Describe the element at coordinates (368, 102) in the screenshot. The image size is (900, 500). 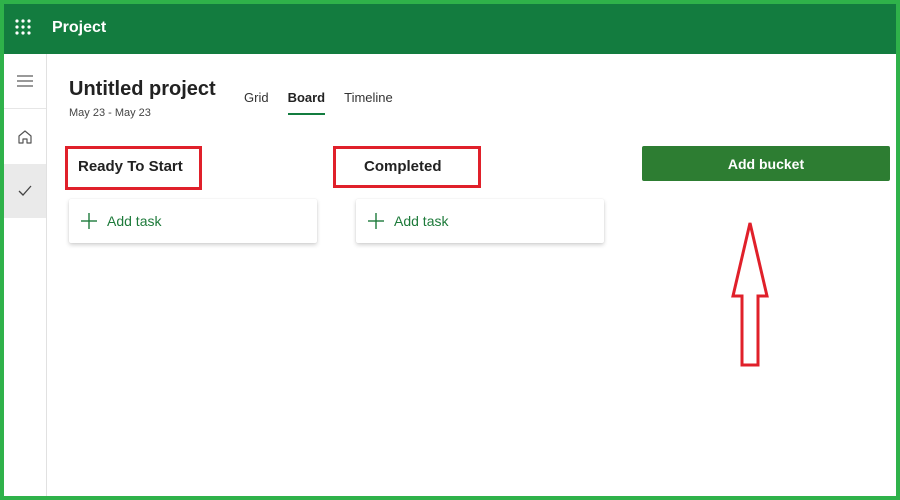
I see `tab-timeline: Timeline` at that location.